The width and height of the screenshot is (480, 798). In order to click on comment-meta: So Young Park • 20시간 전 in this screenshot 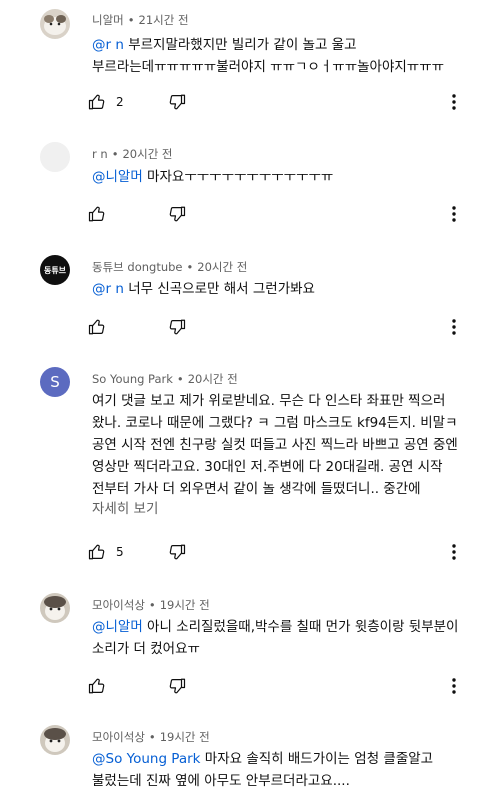, I will do `click(165, 379)`.